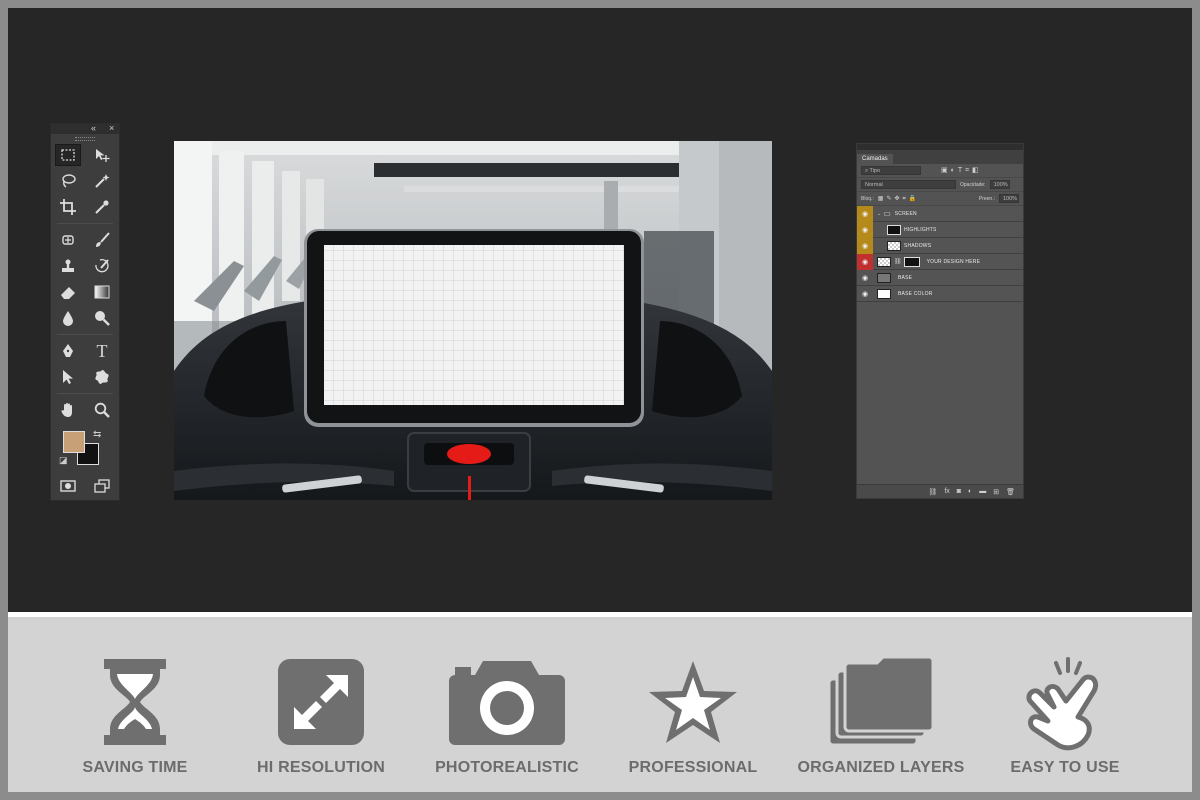 This screenshot has width=1200, height=800. What do you see at coordinates (959, 491) in the screenshot?
I see `mask-icon: ◙` at bounding box center [959, 491].